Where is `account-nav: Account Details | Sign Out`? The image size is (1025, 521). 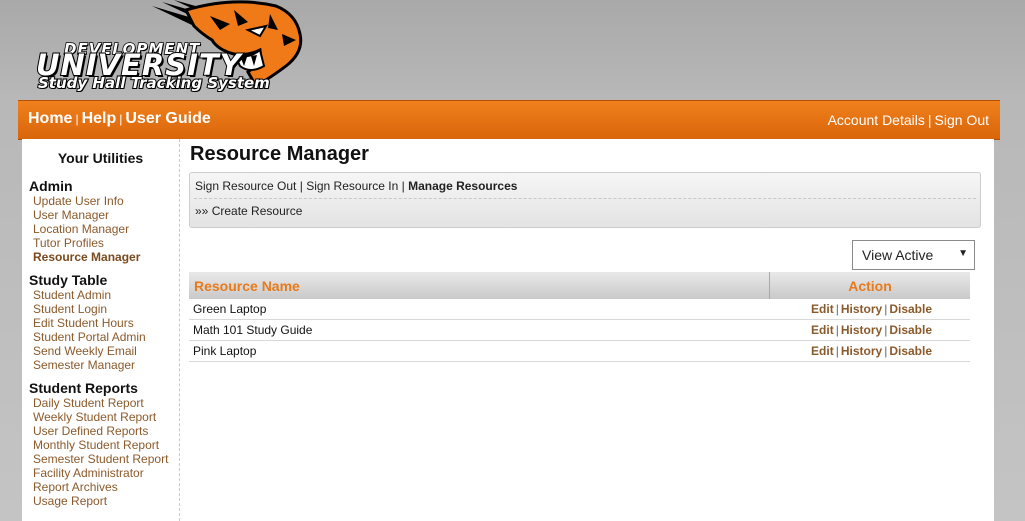
account-nav: Account Details | Sign Out is located at coordinates (908, 120).